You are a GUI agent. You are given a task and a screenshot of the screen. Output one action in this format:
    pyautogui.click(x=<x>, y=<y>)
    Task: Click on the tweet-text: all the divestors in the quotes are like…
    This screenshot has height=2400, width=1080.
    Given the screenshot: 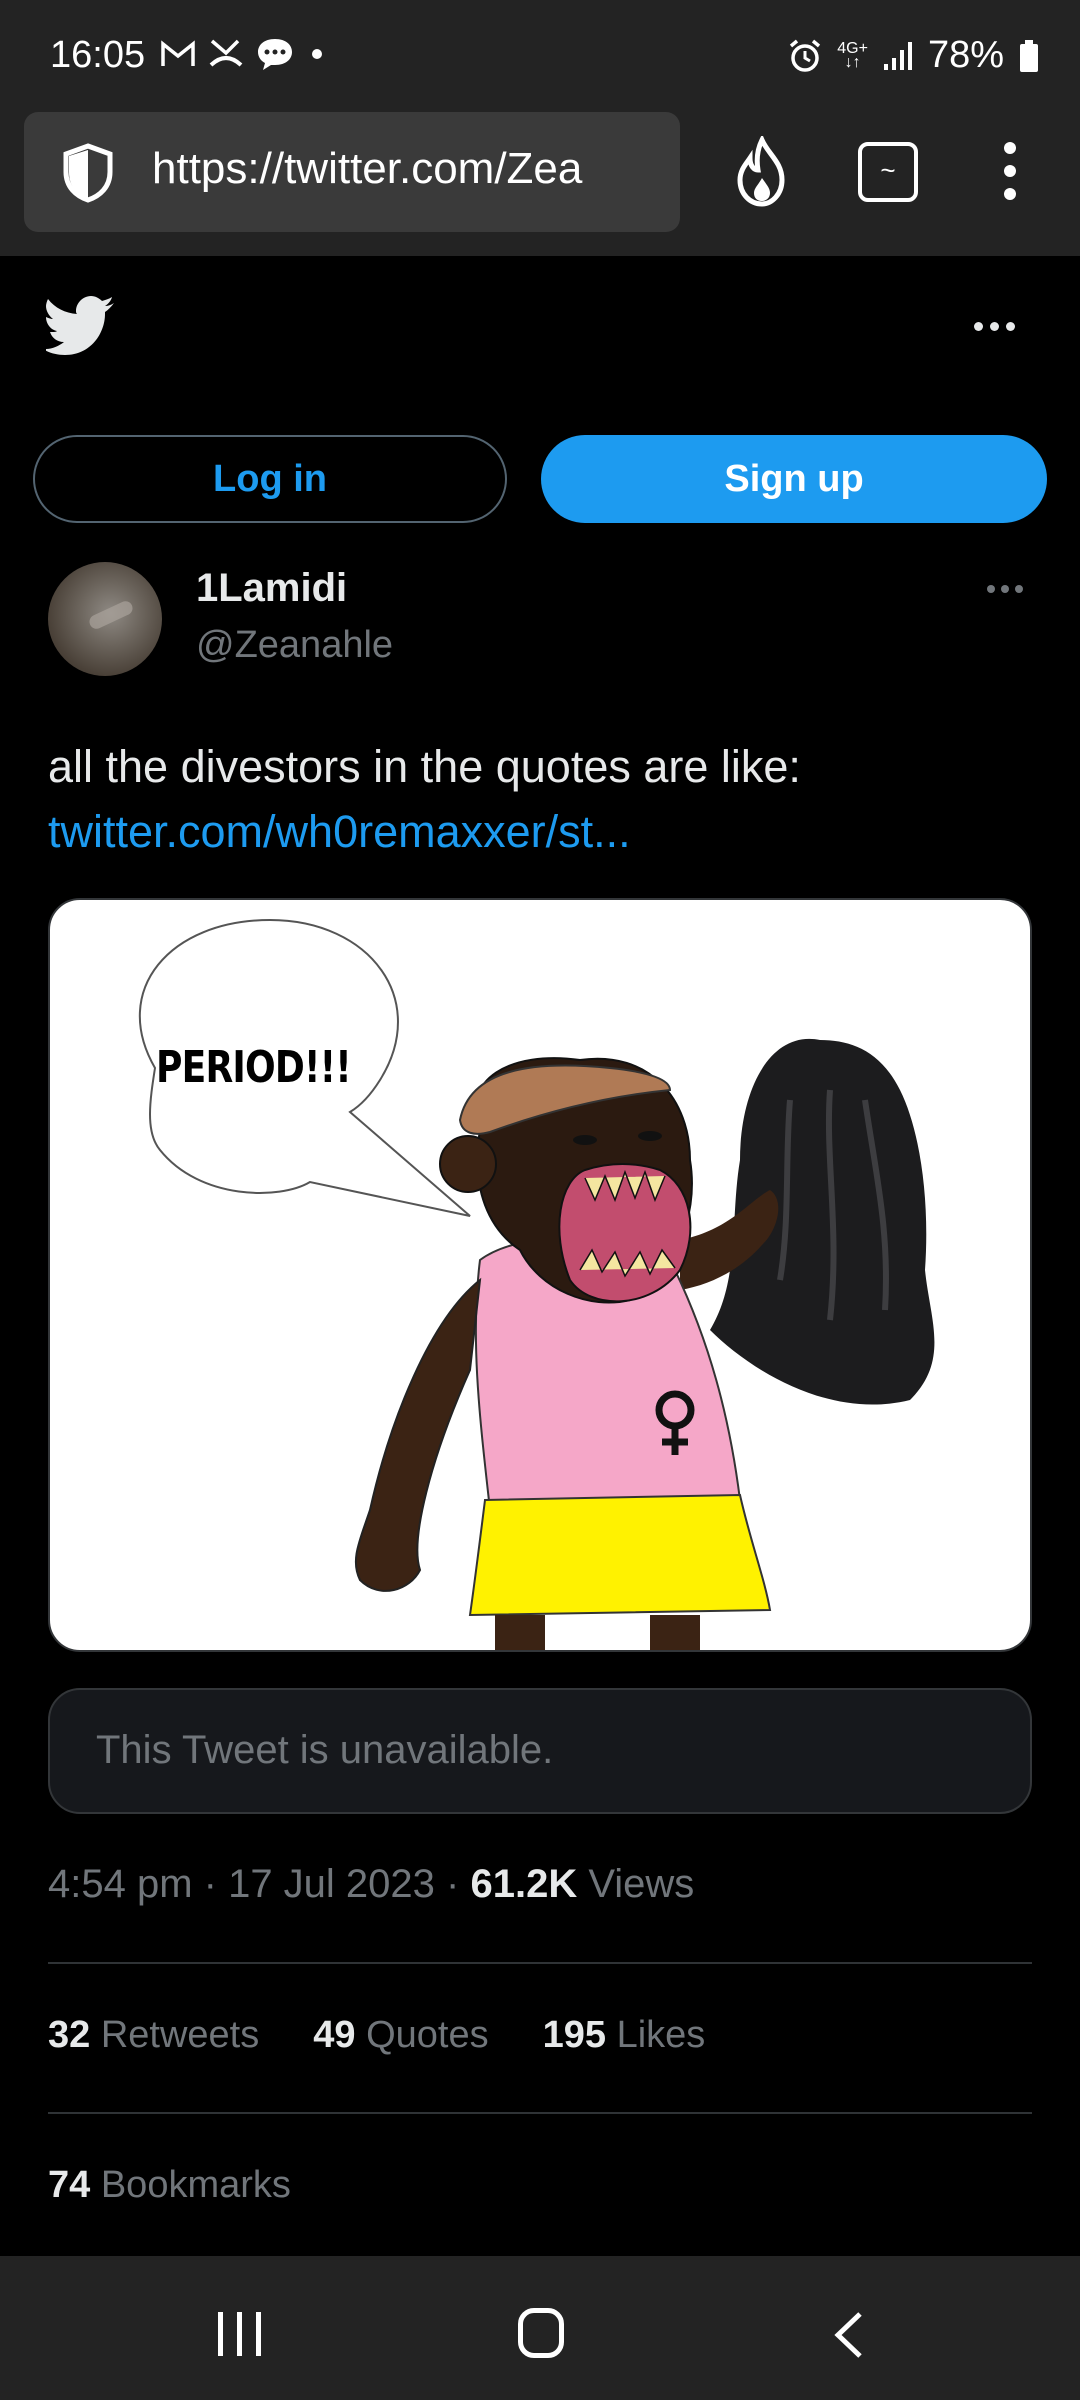 What is the action you would take?
    pyautogui.click(x=424, y=766)
    